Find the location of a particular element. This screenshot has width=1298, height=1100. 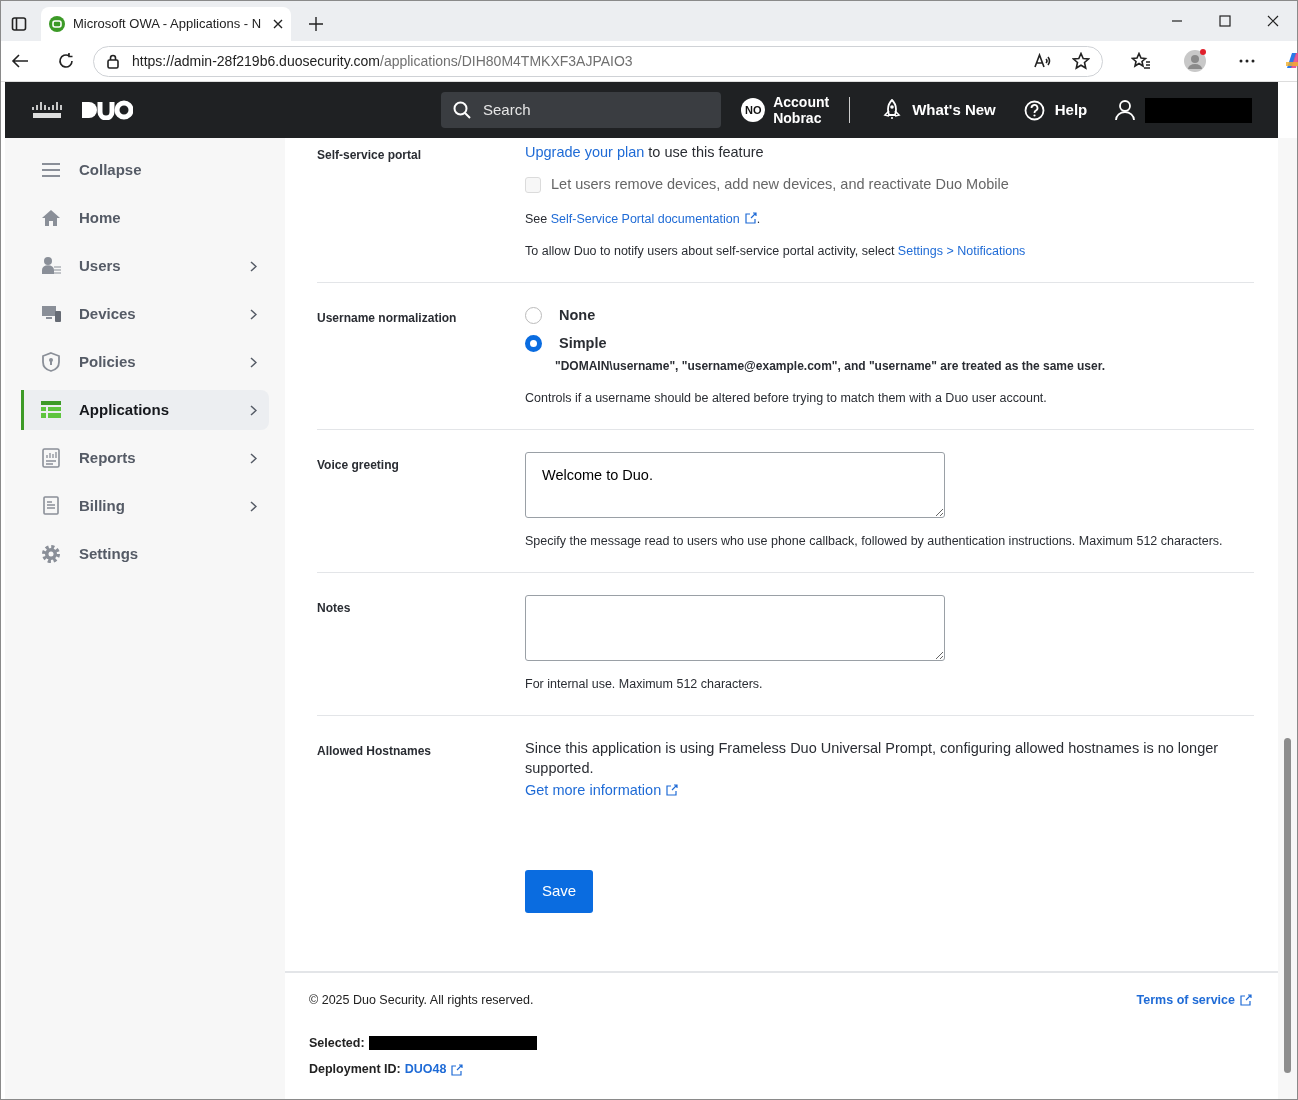

scrollbar is located at coordinates (1287, 618).